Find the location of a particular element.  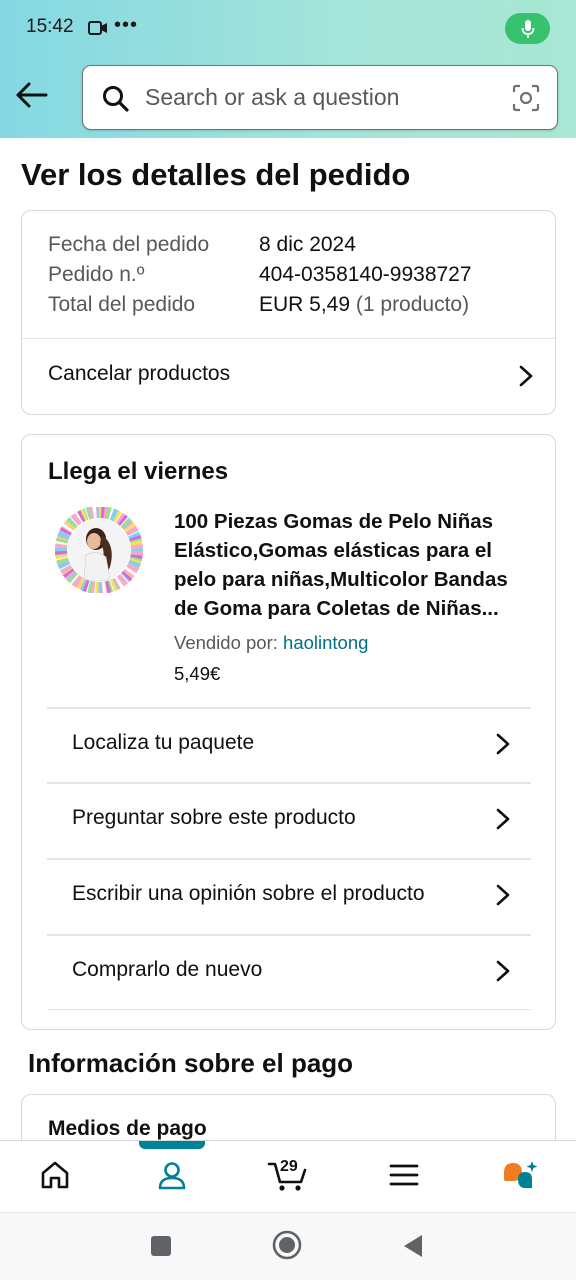

page-title: Ver los detalles del pedido is located at coordinates (216, 174).